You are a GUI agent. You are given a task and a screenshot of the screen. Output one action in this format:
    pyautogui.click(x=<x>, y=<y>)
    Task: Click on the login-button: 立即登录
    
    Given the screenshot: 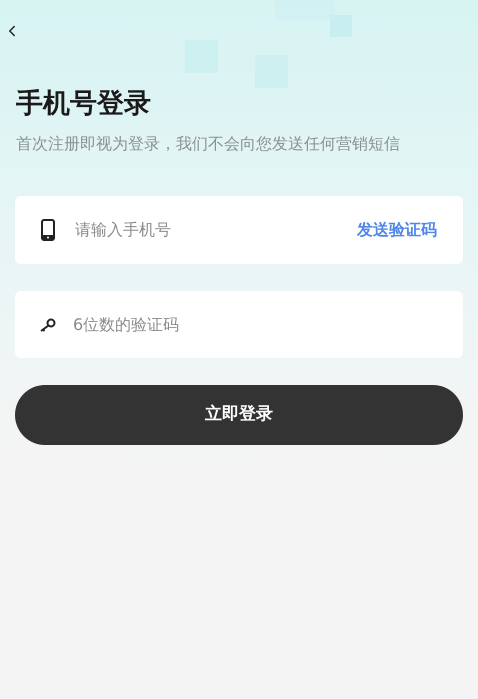 What is the action you would take?
    pyautogui.click(x=239, y=415)
    